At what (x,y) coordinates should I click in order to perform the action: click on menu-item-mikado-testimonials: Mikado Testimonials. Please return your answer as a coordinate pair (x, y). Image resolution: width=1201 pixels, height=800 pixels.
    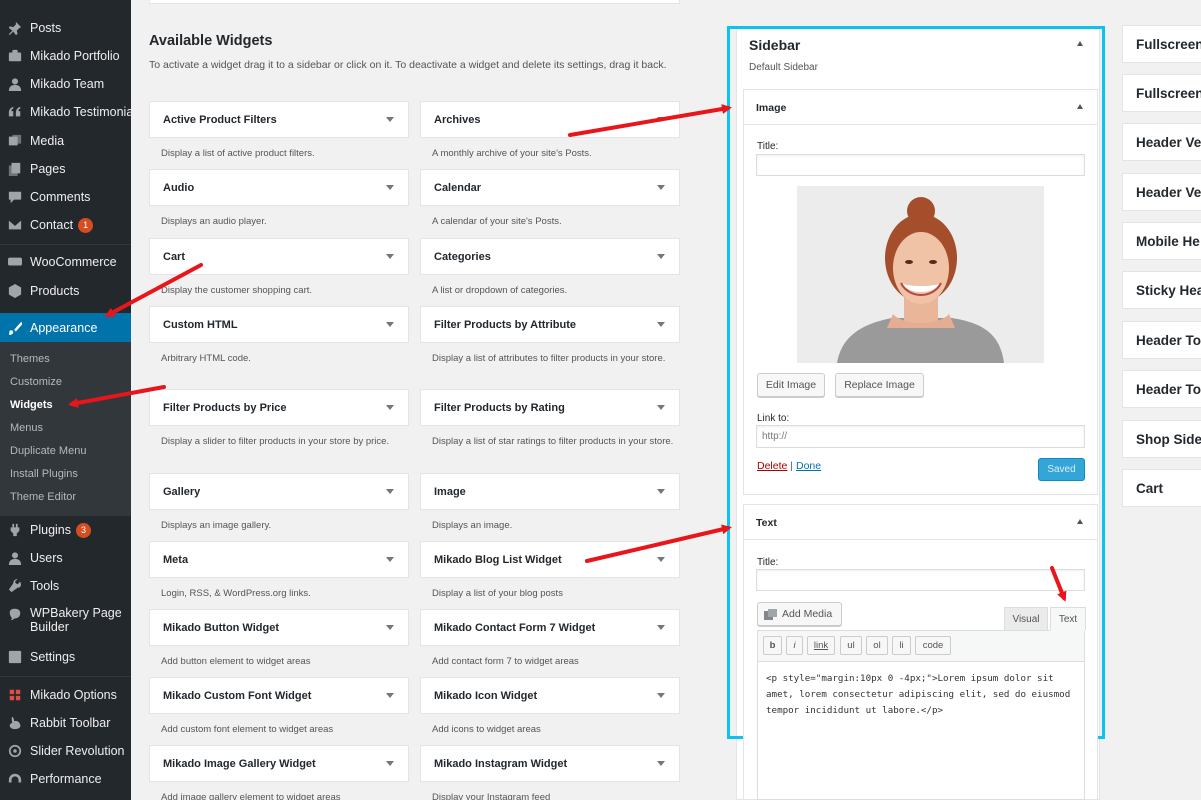
    Looking at the image, I should click on (65, 112).